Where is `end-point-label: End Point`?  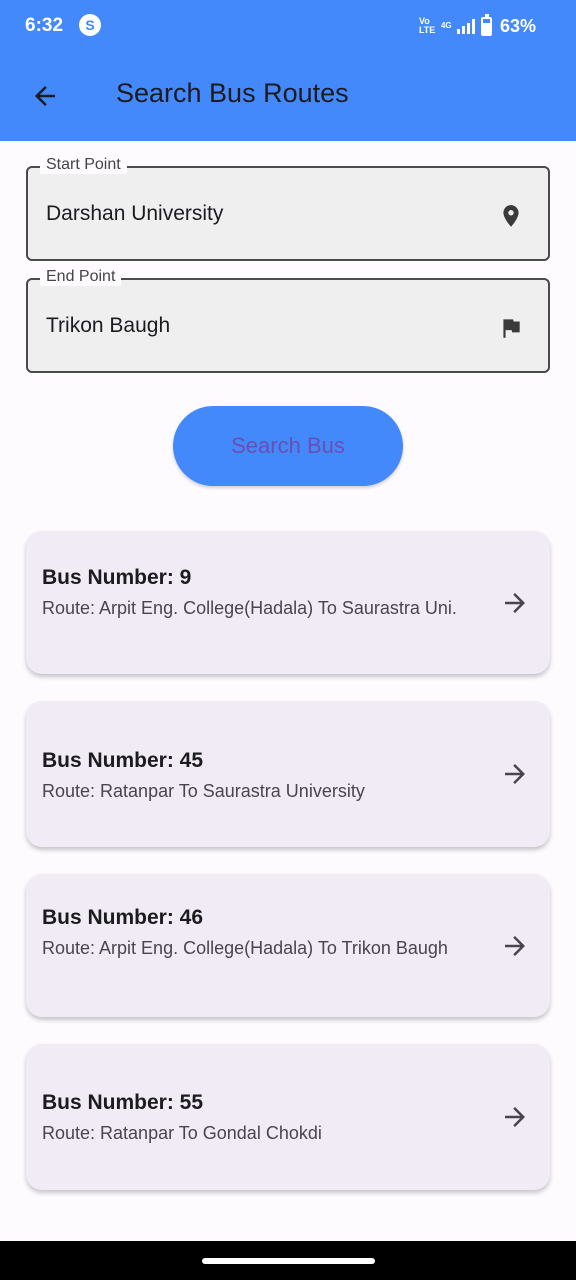 end-point-label: End Point is located at coordinates (81, 277).